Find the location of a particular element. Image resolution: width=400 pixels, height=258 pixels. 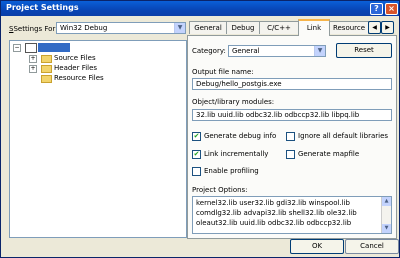

window-title: Project Settings is located at coordinates (42, 7).